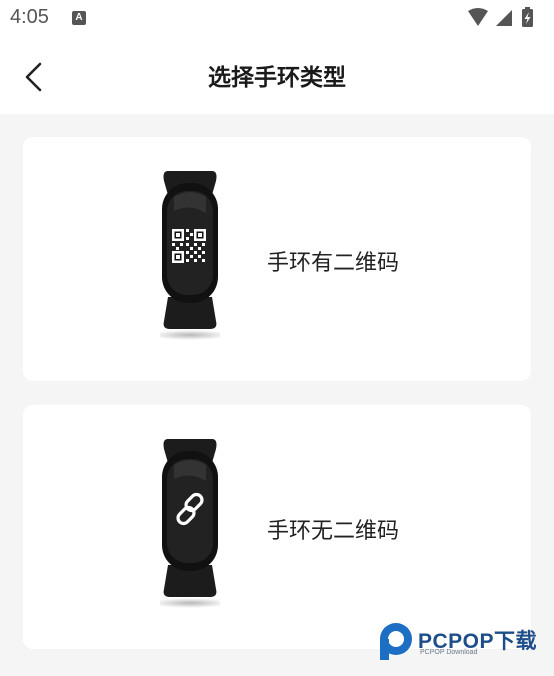  What do you see at coordinates (462, 641) in the screenshot?
I see `watermark-logo: PCPOP下载 PCPOP Download` at bounding box center [462, 641].